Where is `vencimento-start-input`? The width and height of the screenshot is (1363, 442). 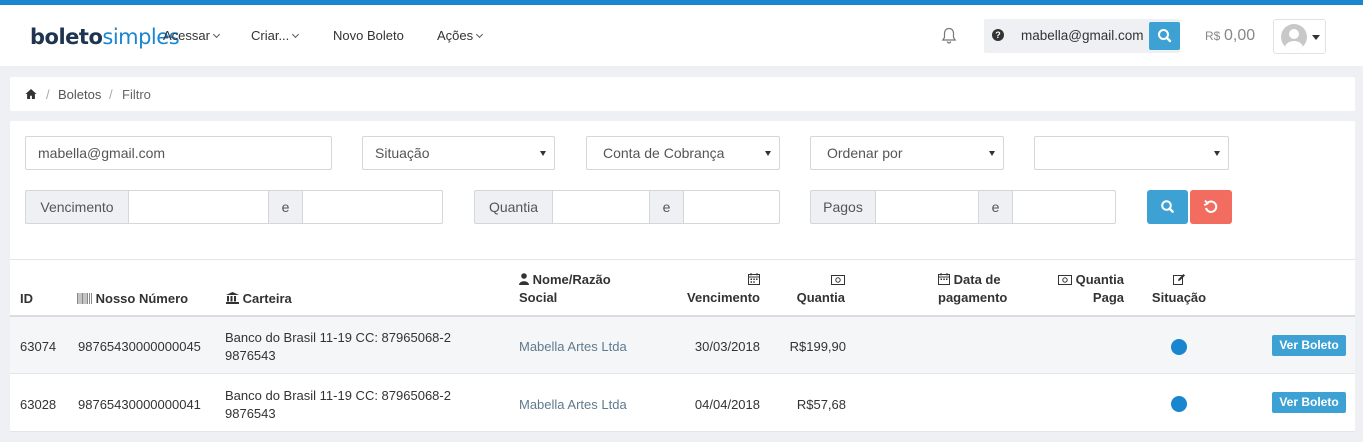 vencimento-start-input is located at coordinates (198, 207).